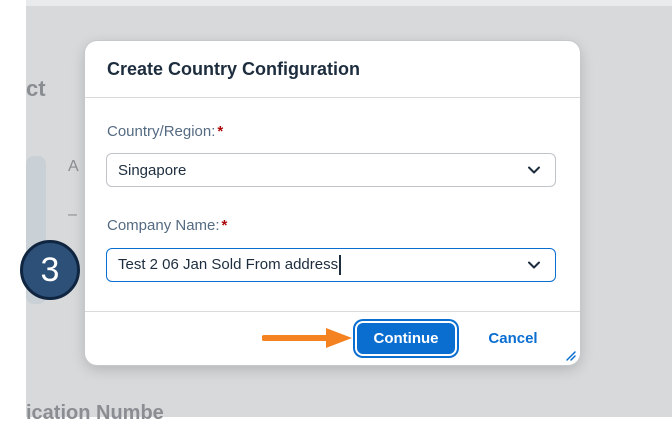  I want to click on dialog-title: Create Country Configuration, so click(234, 68).